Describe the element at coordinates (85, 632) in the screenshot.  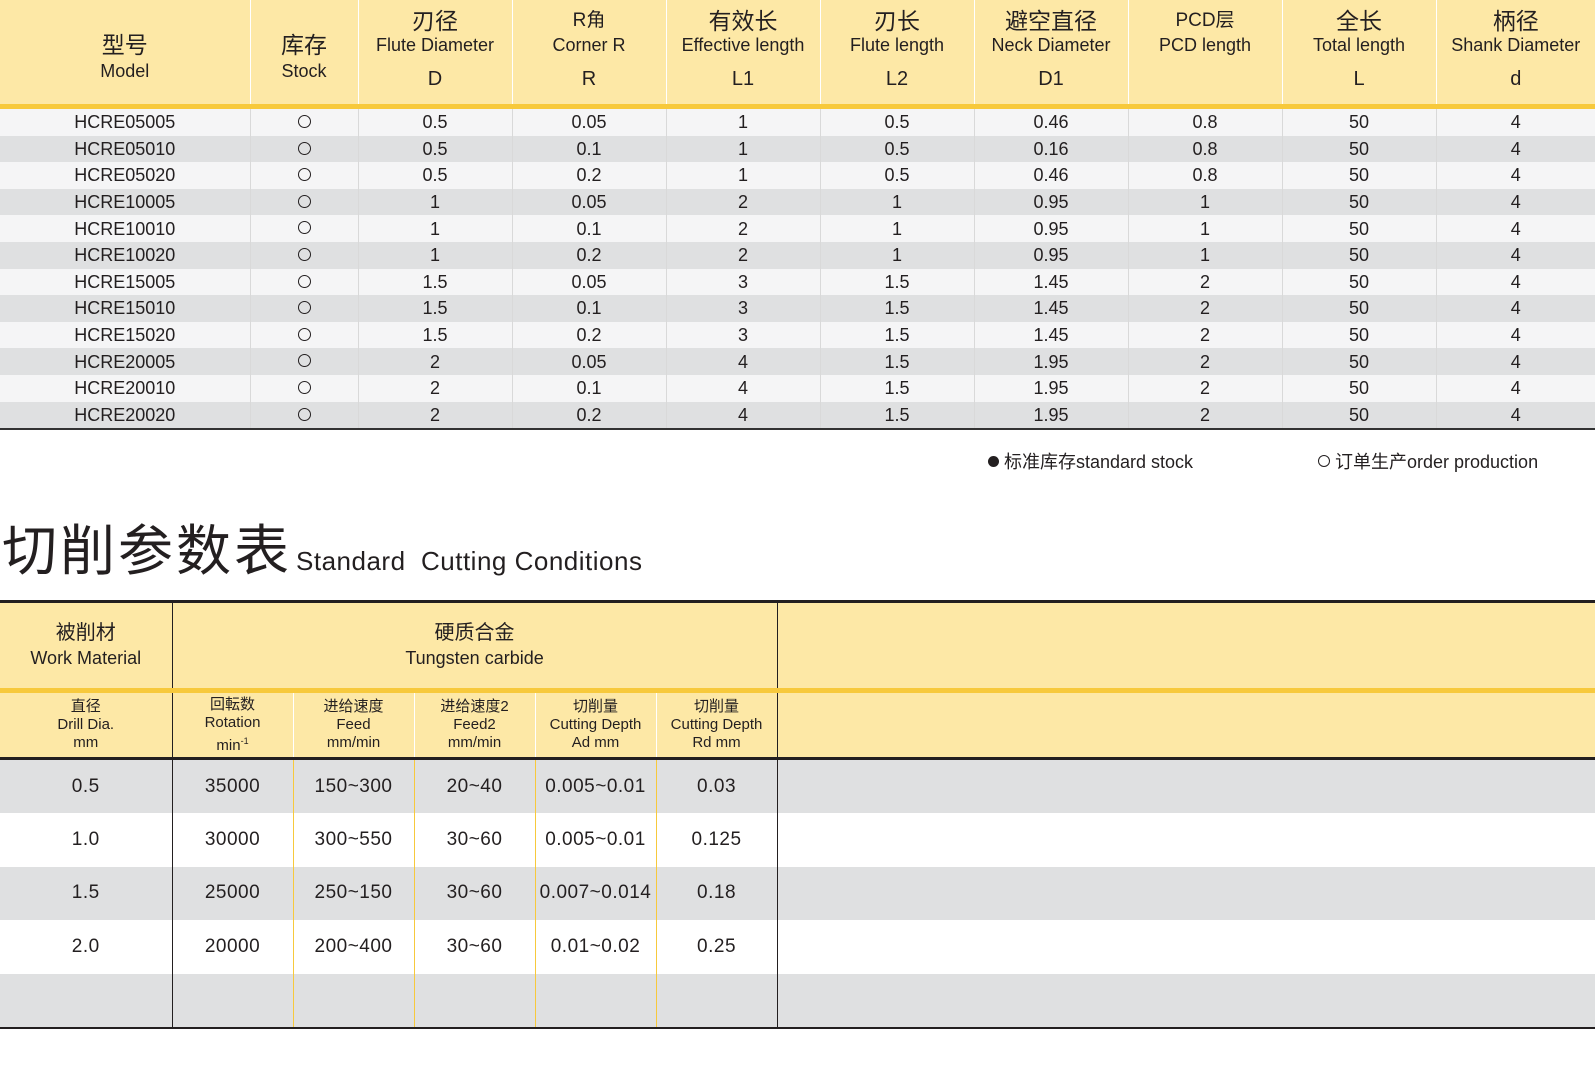
I see `work-material-zh: 被削材` at that location.